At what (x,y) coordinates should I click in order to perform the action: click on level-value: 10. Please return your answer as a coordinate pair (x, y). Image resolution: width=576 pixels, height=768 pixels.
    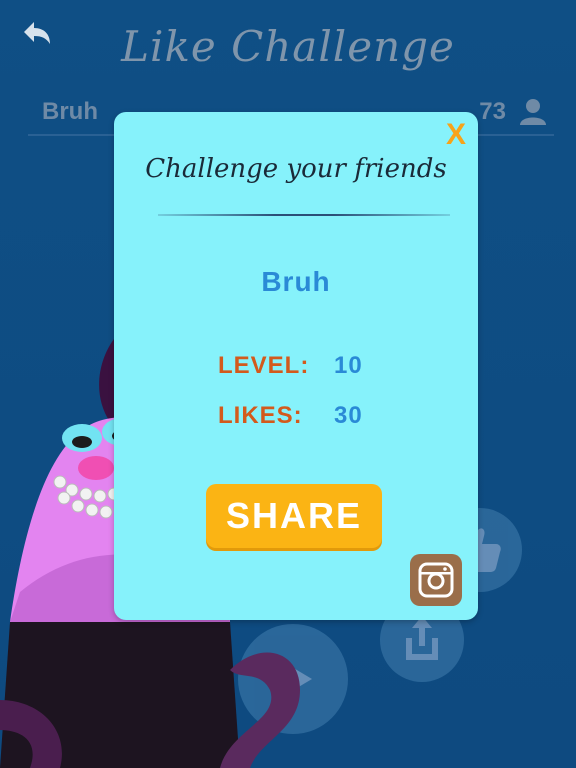
    Looking at the image, I should click on (348, 365).